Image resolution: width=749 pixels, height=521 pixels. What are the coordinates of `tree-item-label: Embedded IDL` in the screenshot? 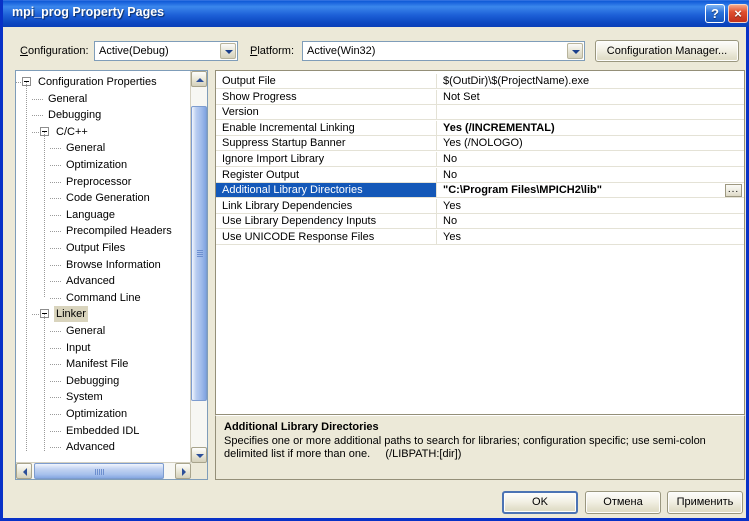 It's located at (103, 430).